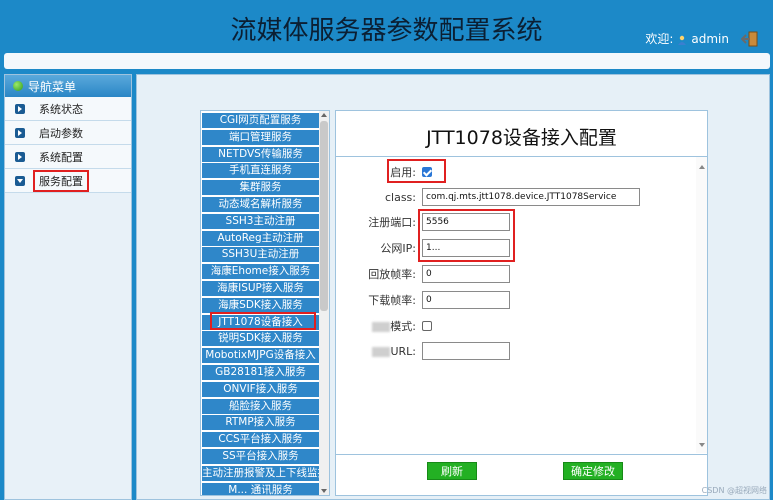  Describe the element at coordinates (403, 326) in the screenshot. I see `mode-label: 模式:` at that location.